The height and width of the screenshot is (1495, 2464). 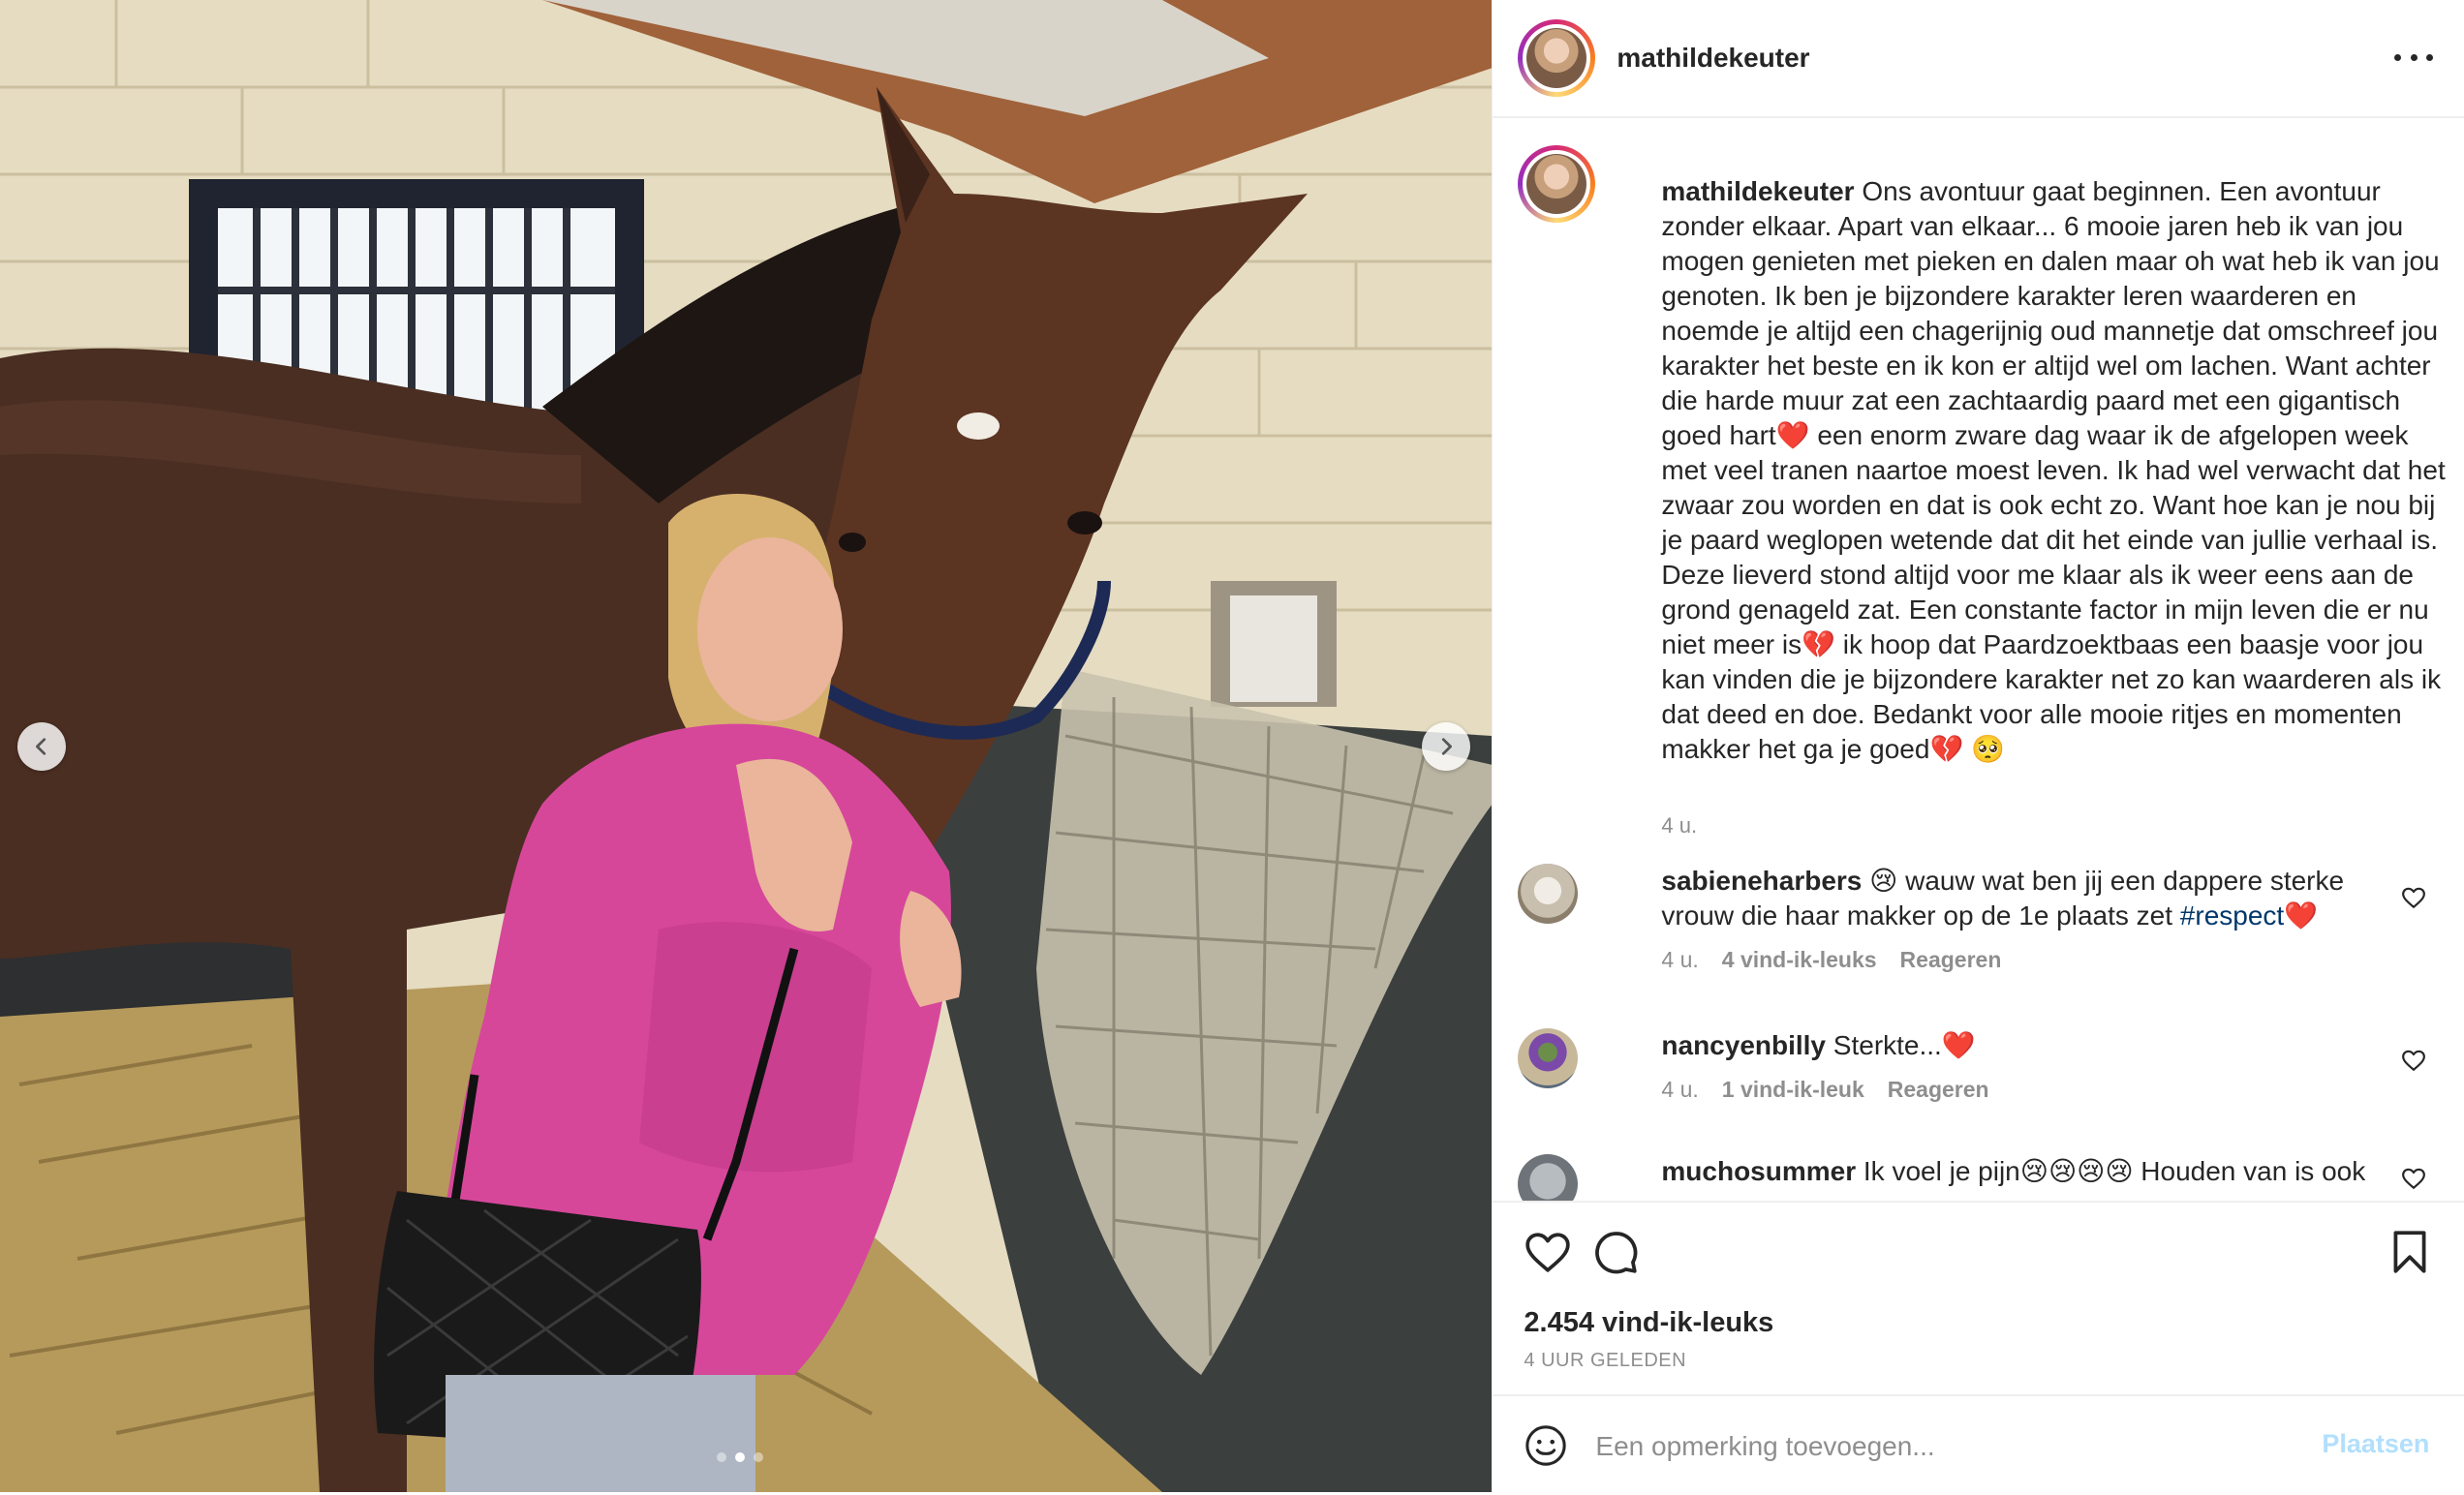 What do you see at coordinates (2376, 1444) in the screenshot?
I see `post-comment-button: Plaatsen` at bounding box center [2376, 1444].